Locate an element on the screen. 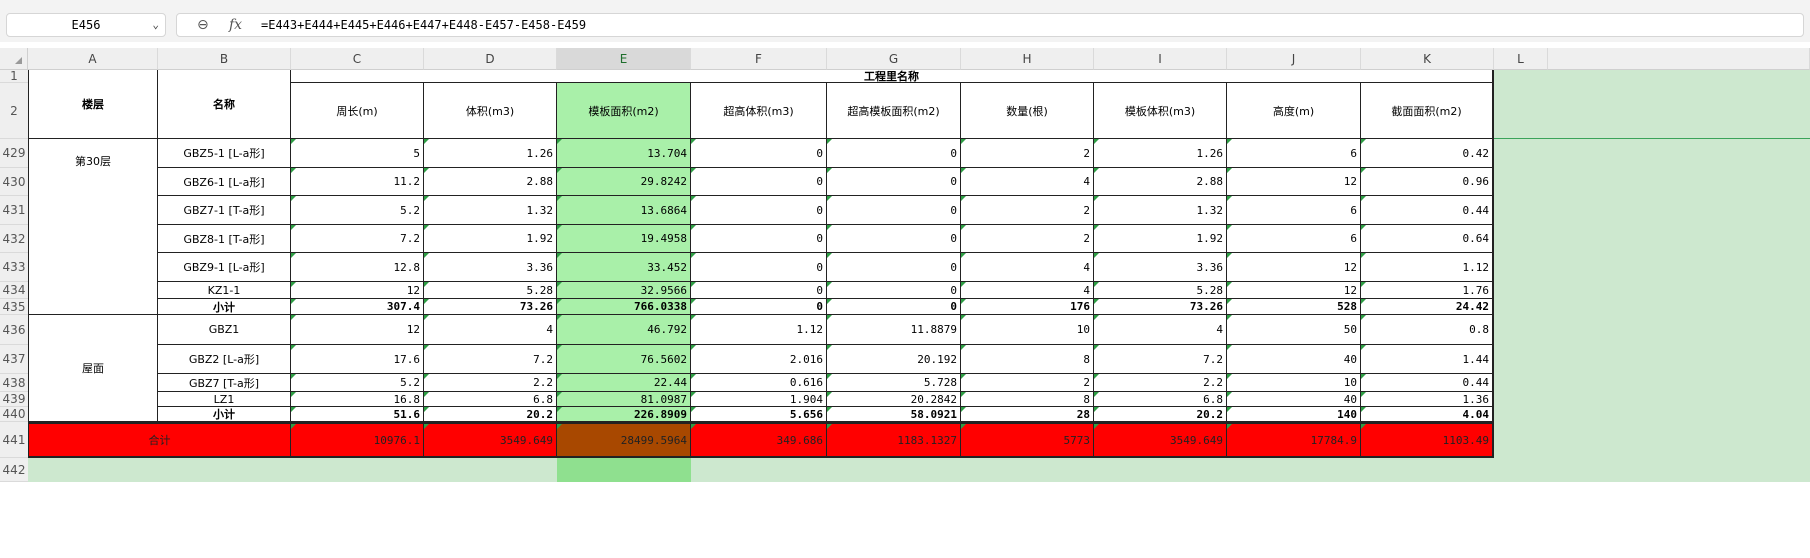  value-cell: 5.2 is located at coordinates (357, 383).